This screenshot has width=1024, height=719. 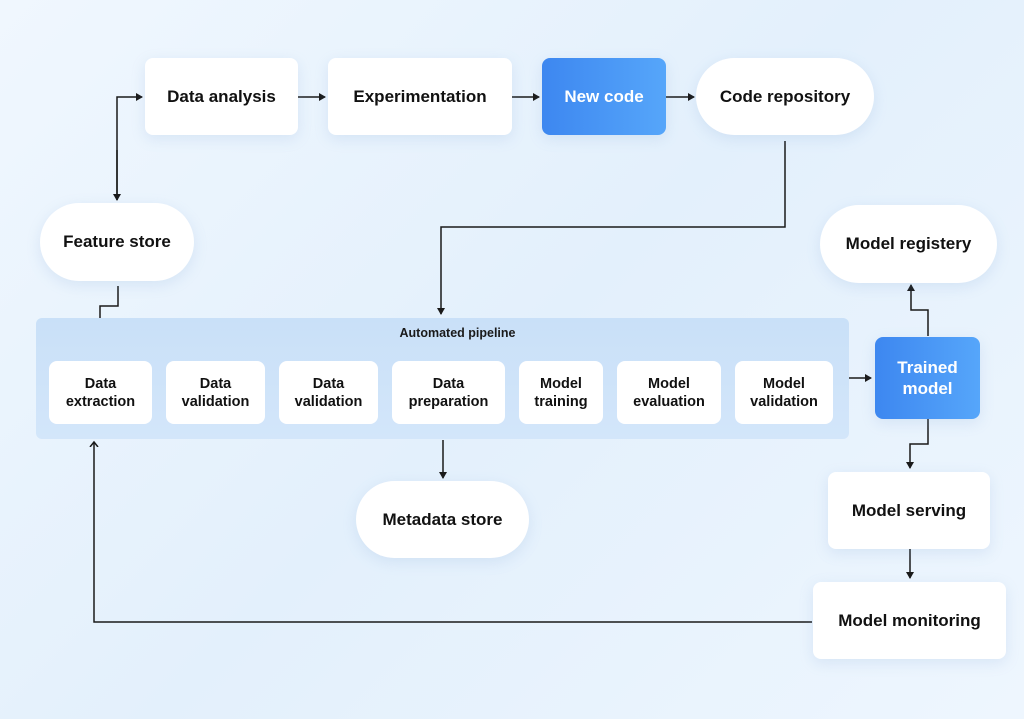 I want to click on node-label-line1: Trained, so click(x=927, y=367).